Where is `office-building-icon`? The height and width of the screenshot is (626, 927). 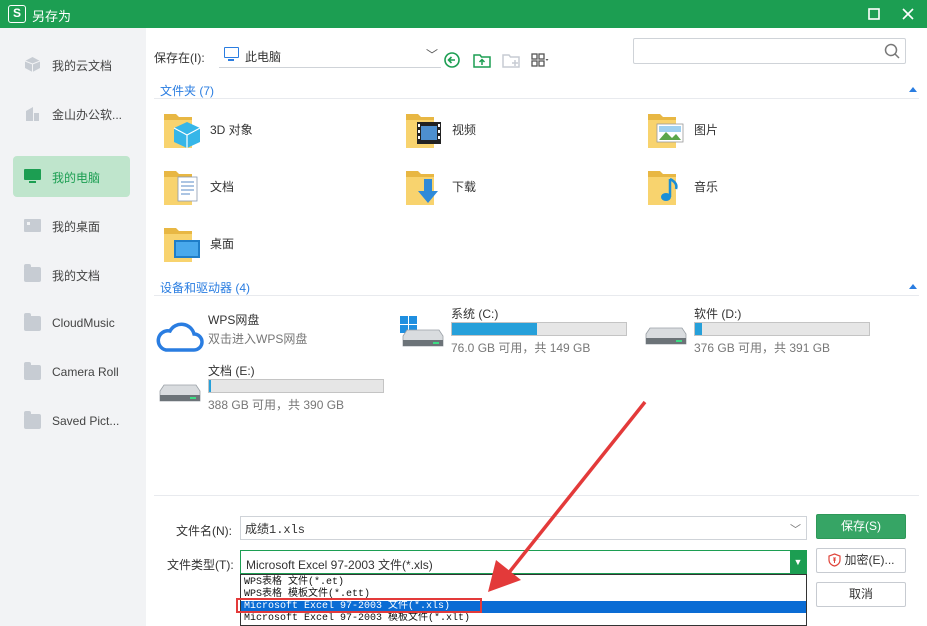
office-building-icon is located at coordinates (32, 114).